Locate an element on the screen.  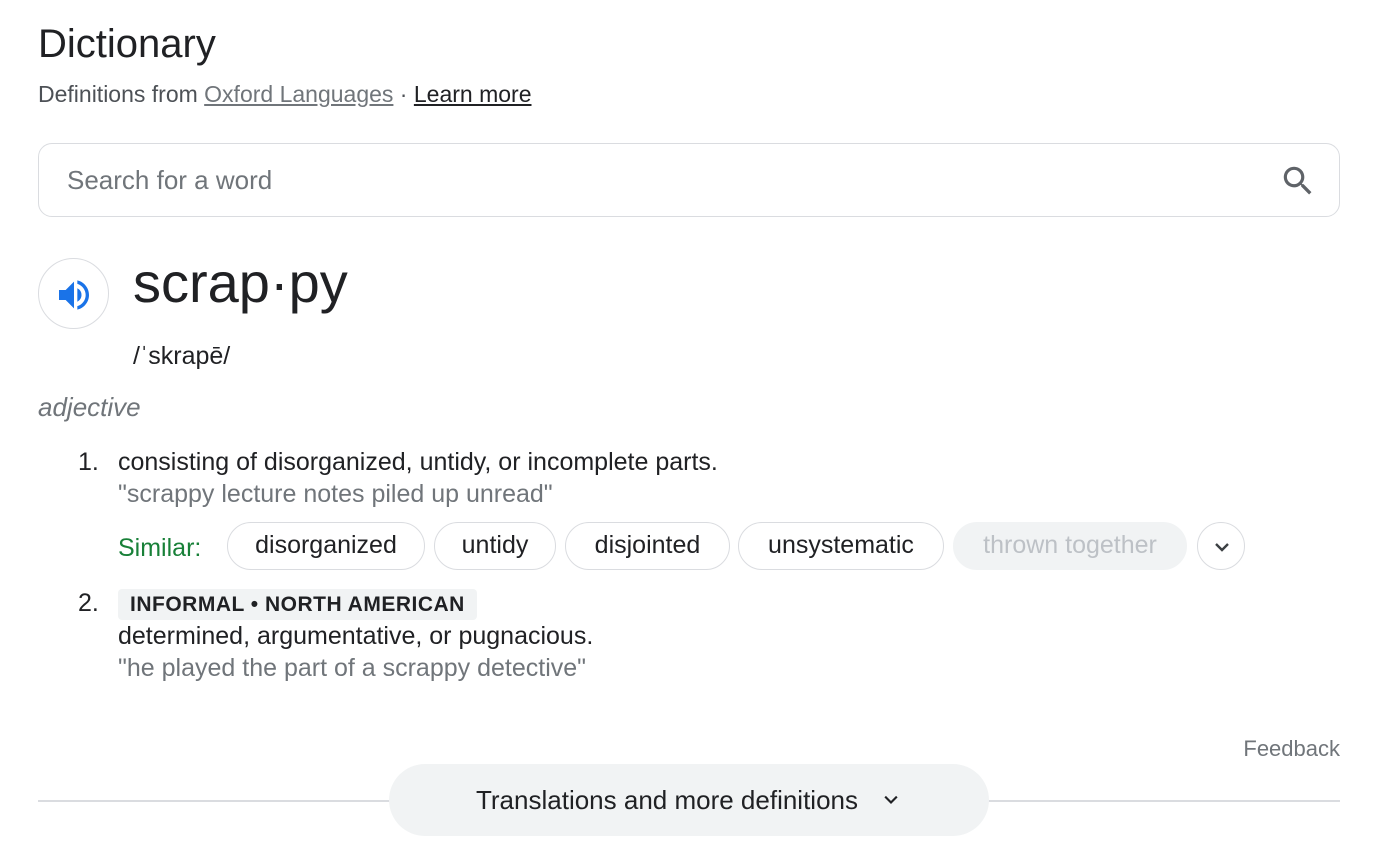
register-label: INFORMAL • NORTH AMERICAN is located at coordinates (297, 604).